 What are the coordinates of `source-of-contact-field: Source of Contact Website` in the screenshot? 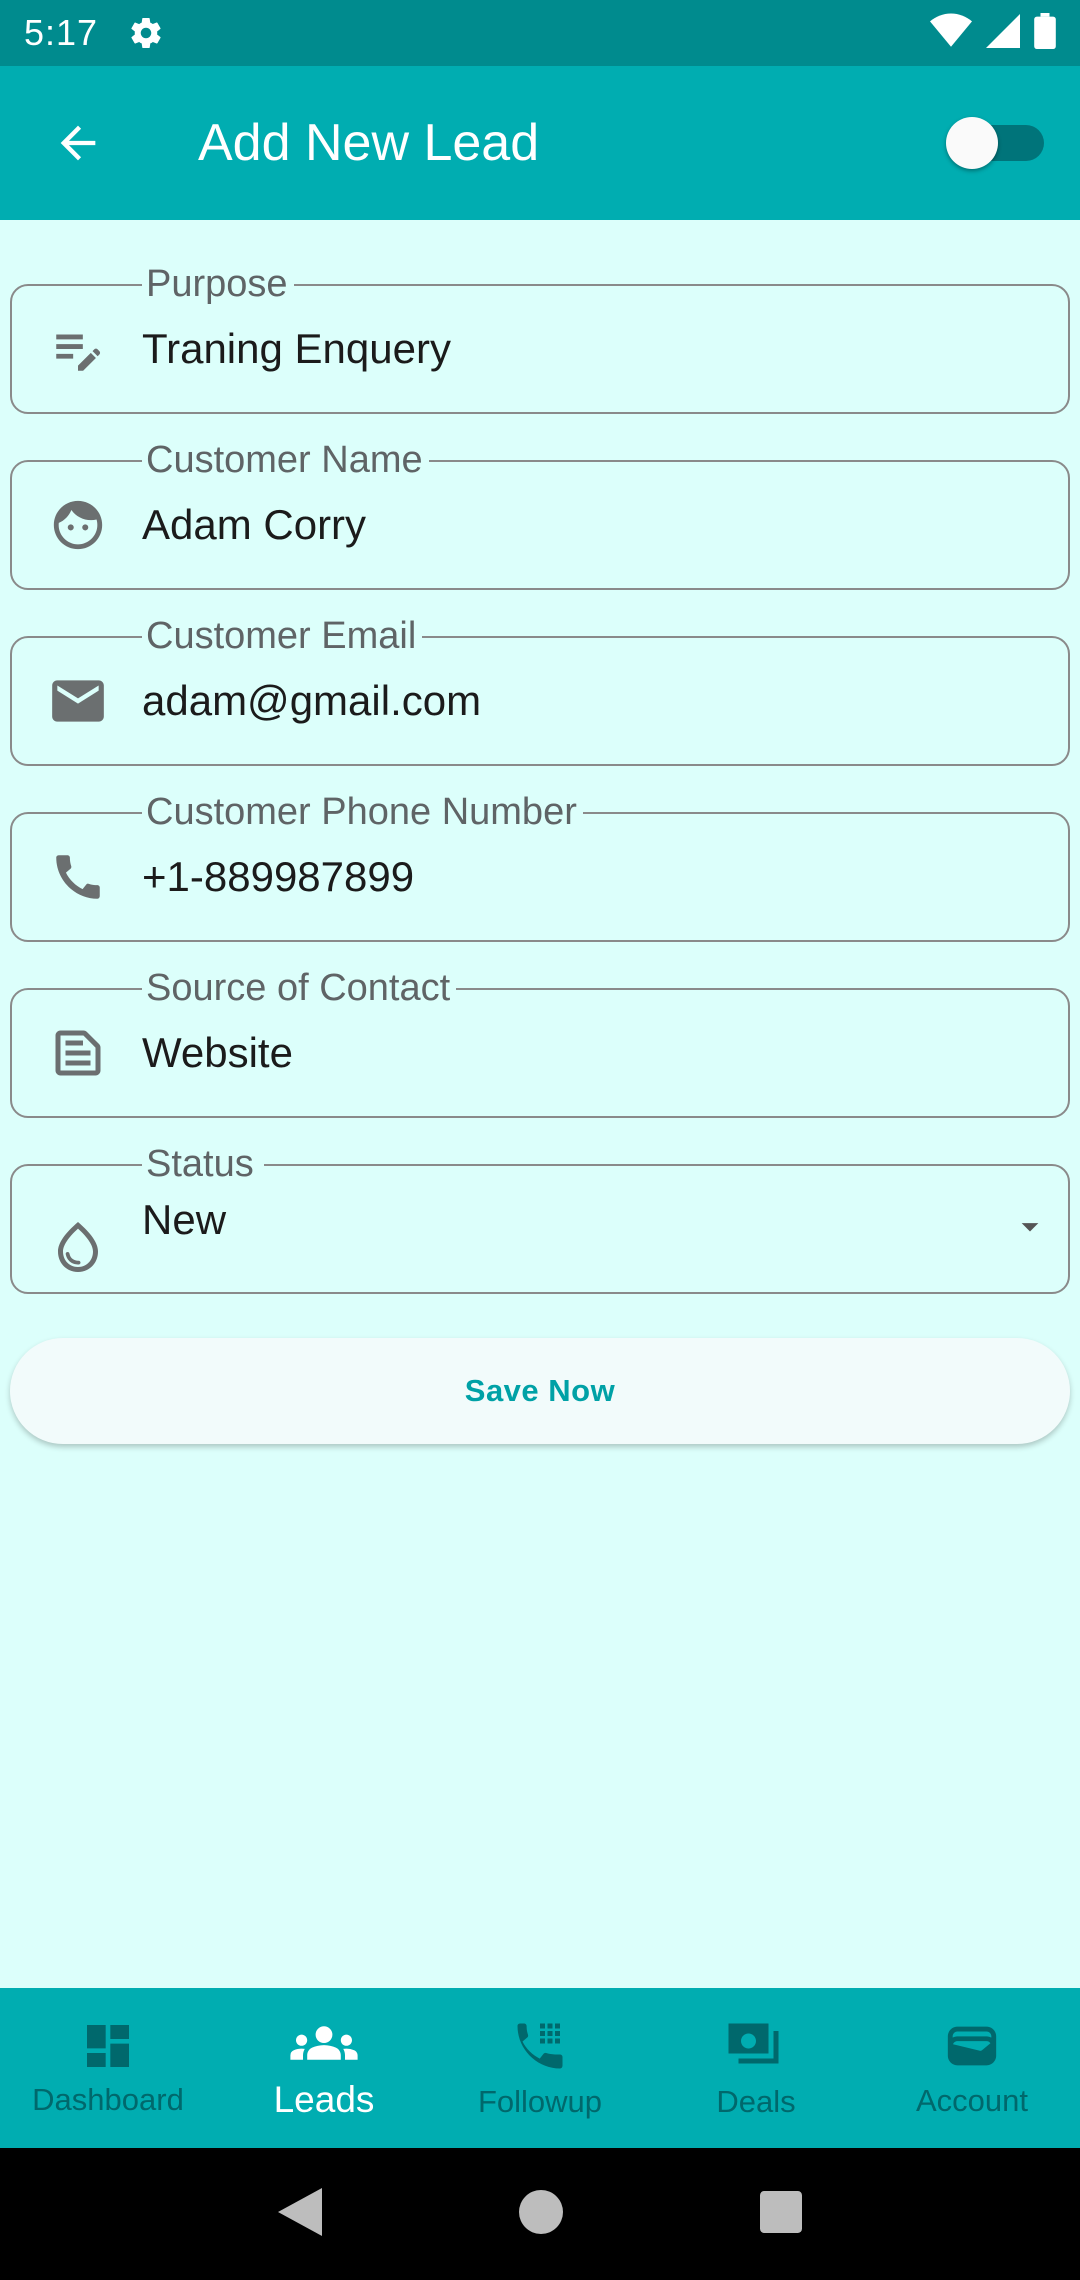 It's located at (540, 1042).